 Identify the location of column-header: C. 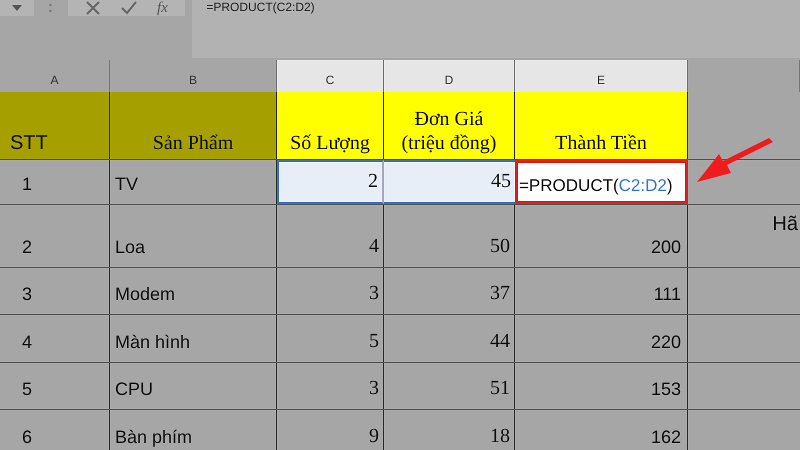
(330, 76).